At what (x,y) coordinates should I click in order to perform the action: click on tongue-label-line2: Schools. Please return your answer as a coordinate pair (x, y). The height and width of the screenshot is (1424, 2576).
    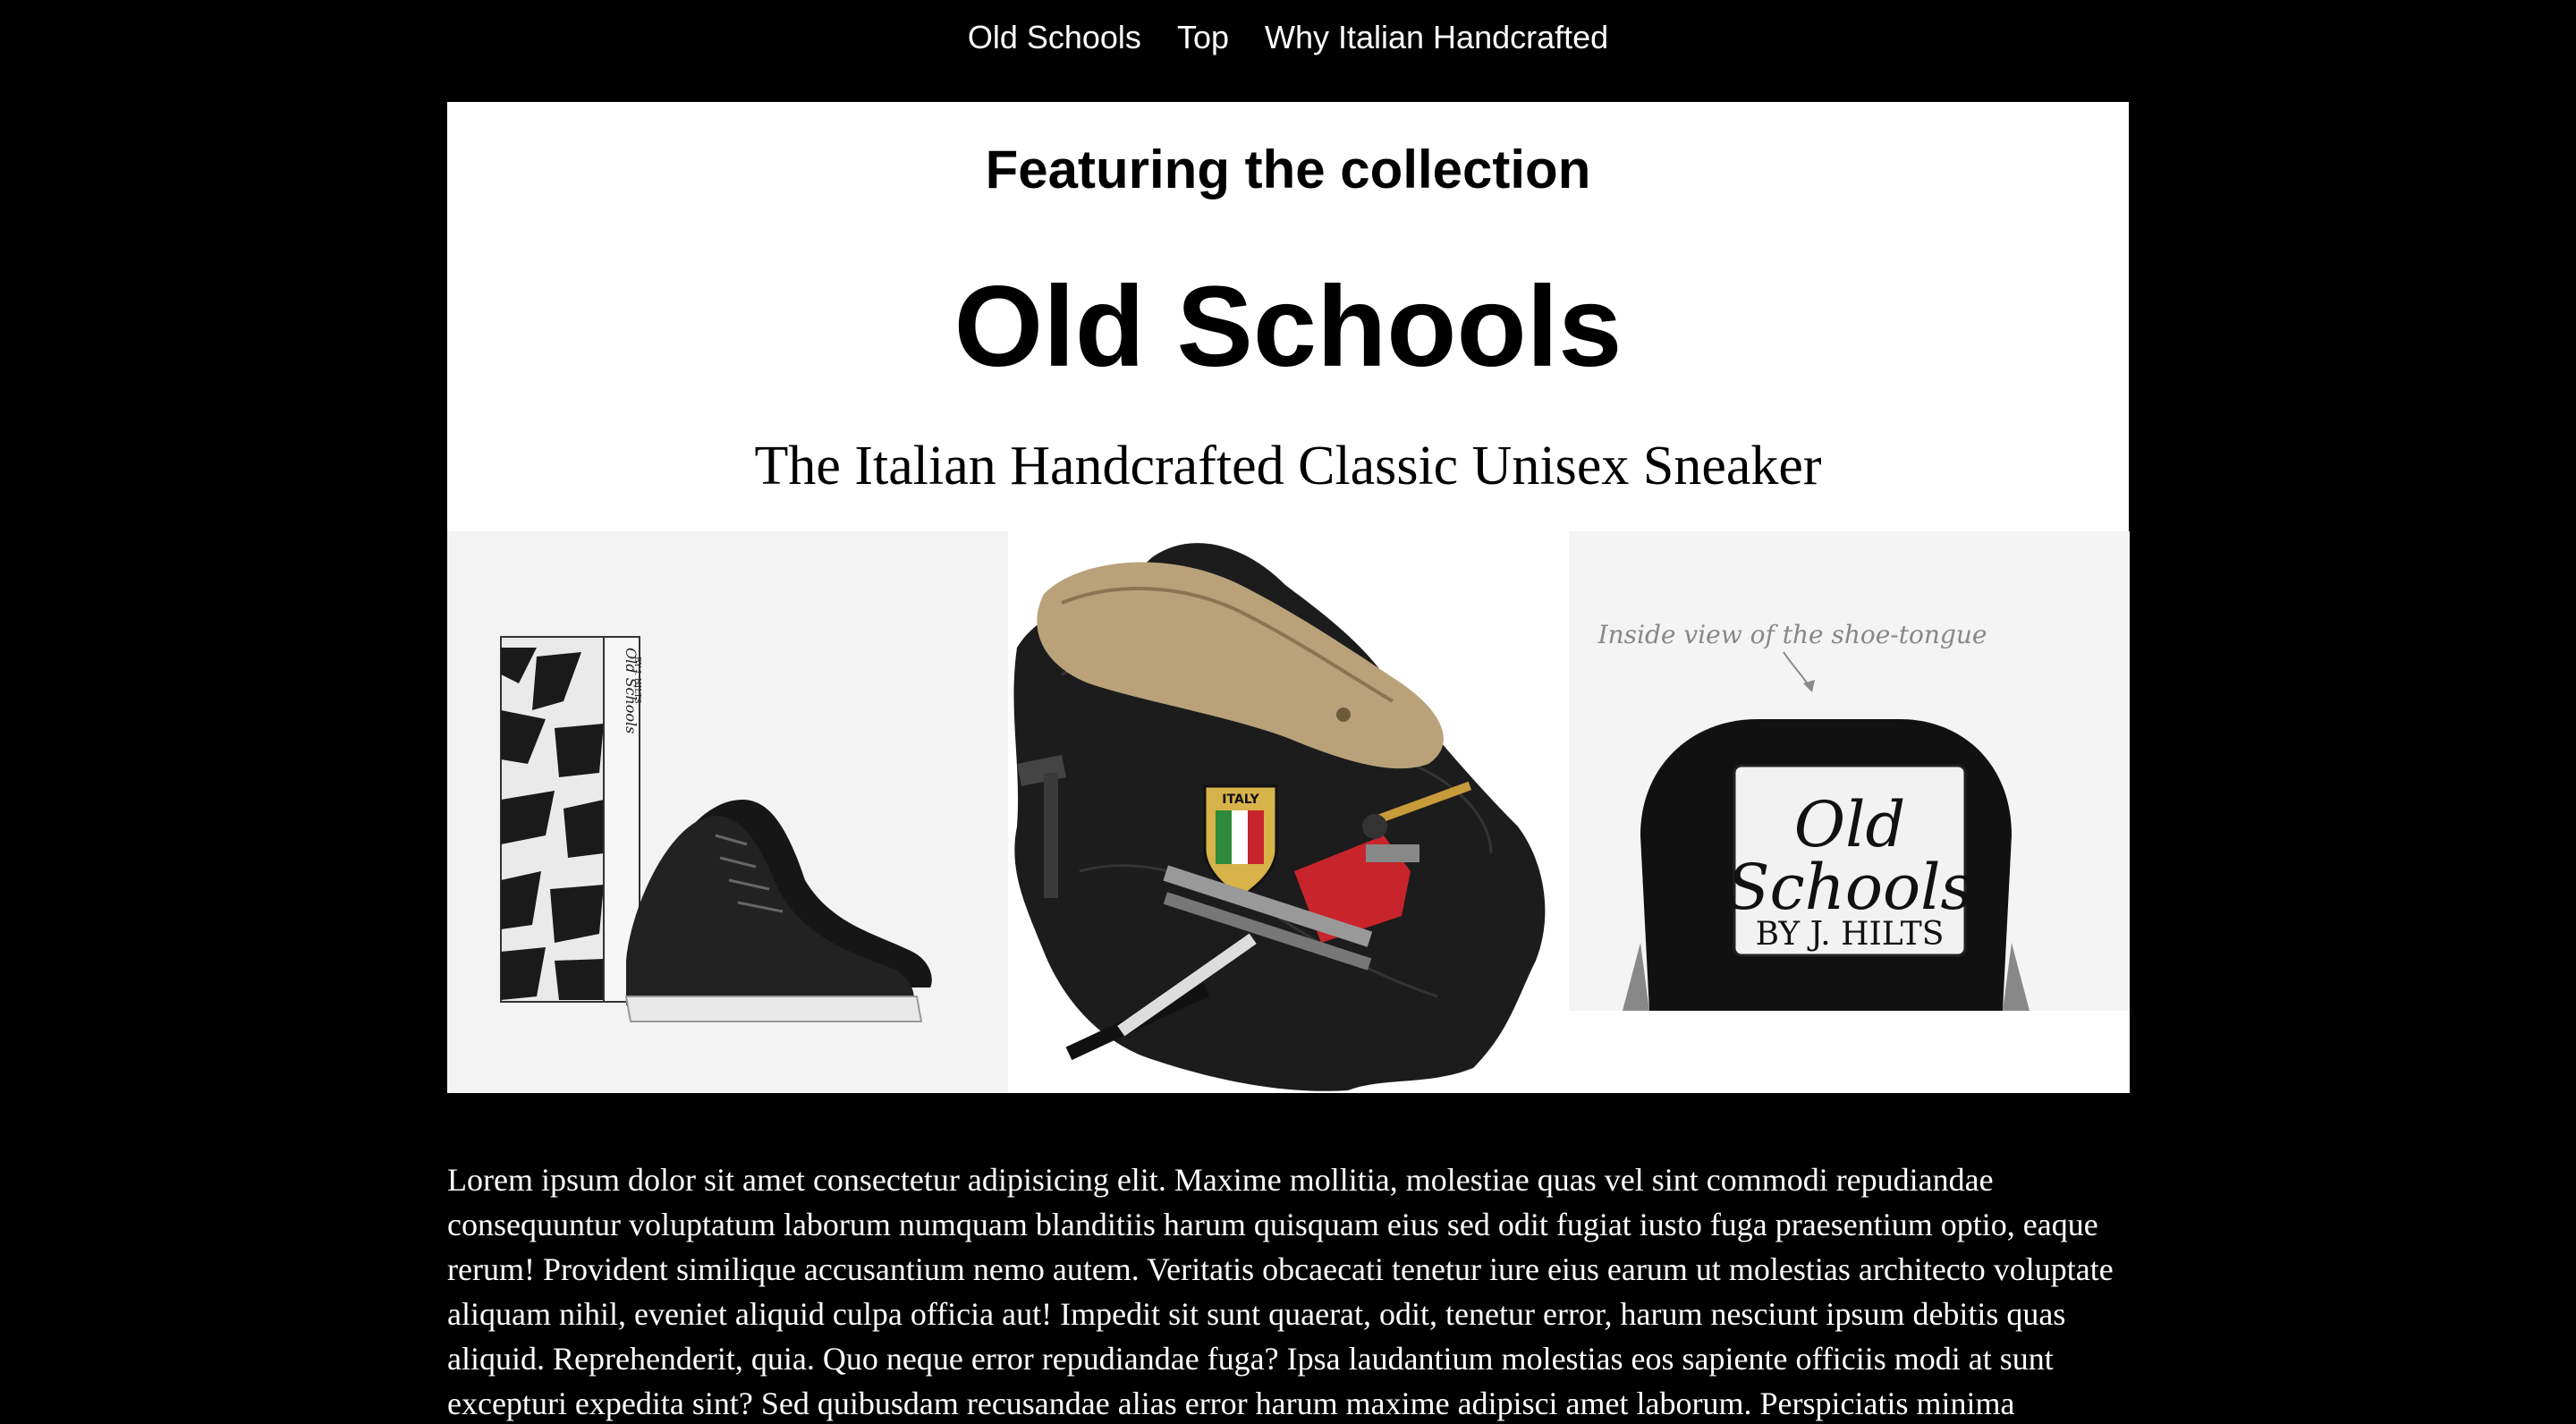
    Looking at the image, I should click on (1850, 887).